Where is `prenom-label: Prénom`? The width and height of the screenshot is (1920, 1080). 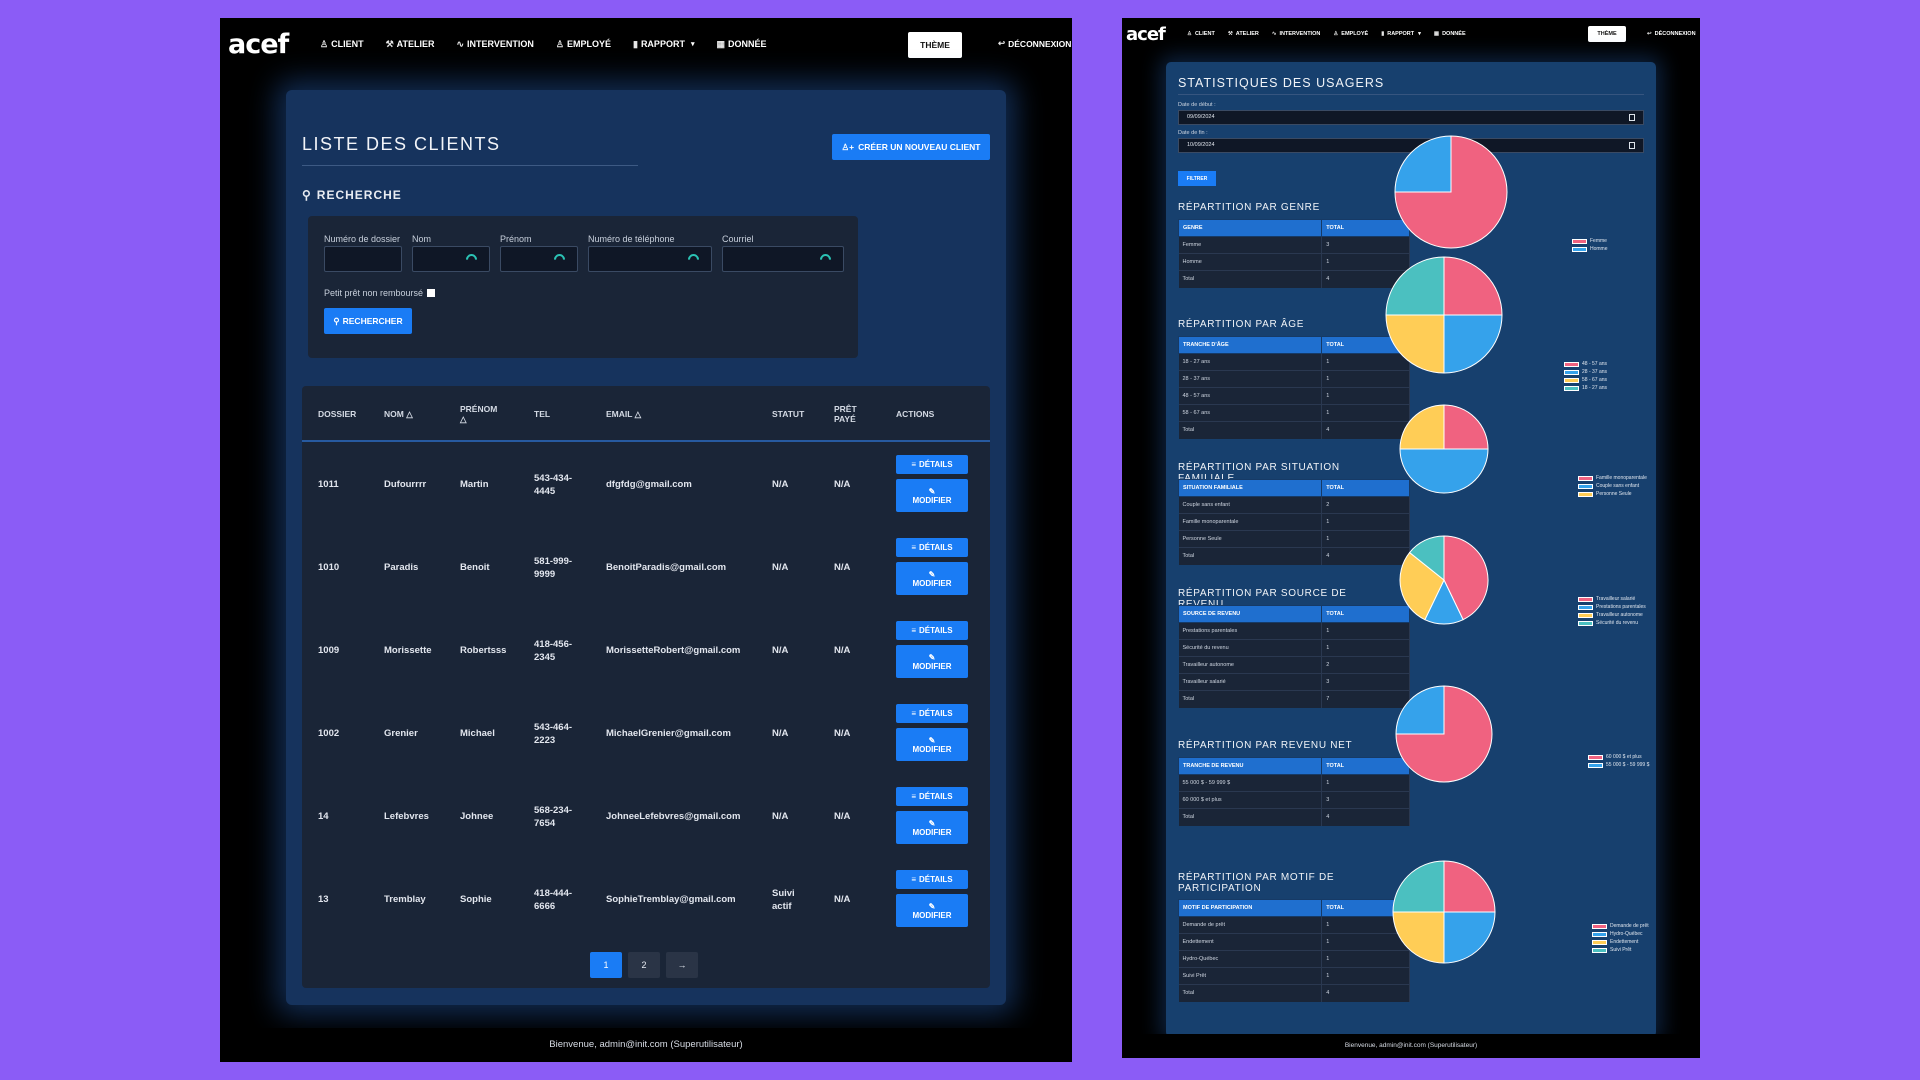 prenom-label: Prénom is located at coordinates (516, 239).